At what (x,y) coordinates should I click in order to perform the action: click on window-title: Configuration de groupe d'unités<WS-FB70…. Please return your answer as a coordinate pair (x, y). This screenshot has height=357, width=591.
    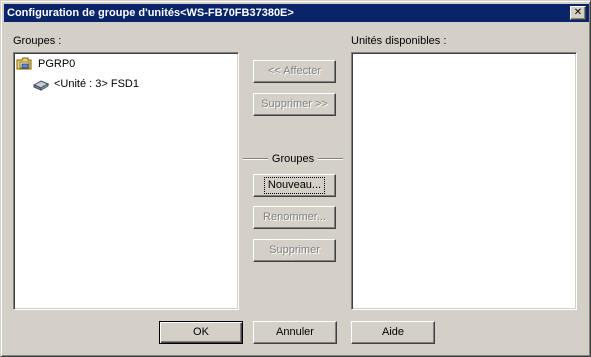
    Looking at the image, I should click on (150, 13).